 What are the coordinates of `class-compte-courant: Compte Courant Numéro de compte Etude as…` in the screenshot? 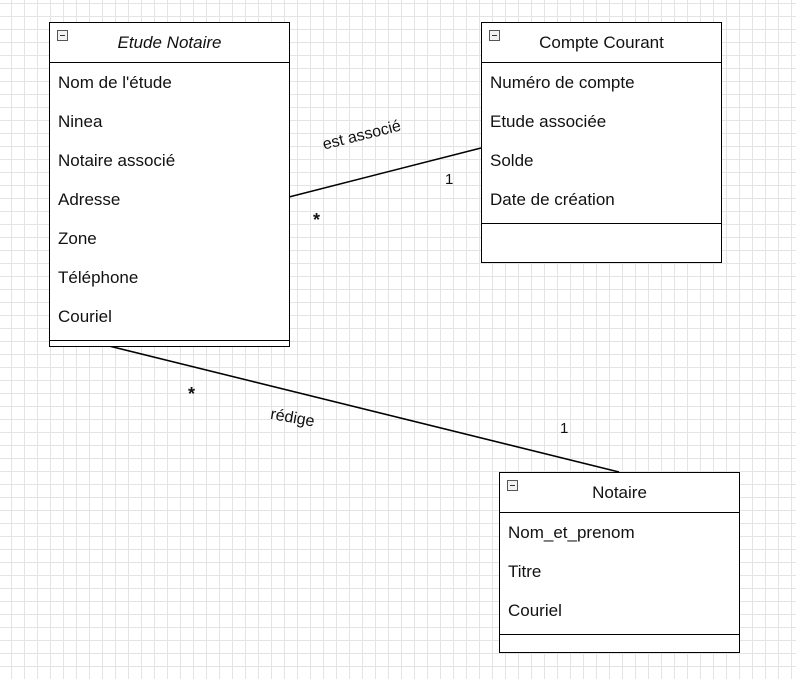 It's located at (601, 142).